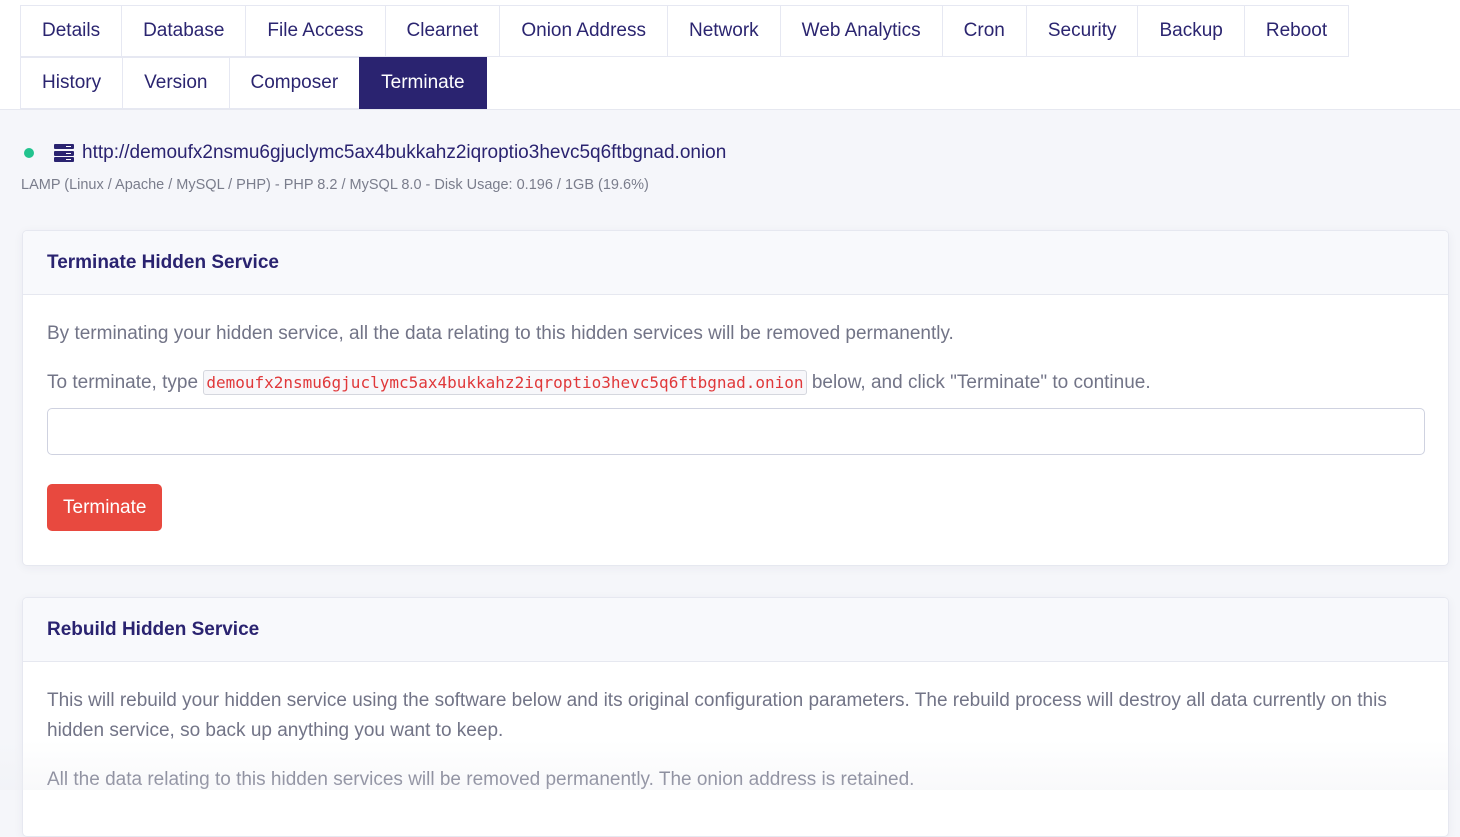  I want to click on tab-web-analytics: Web Analytics, so click(861, 31).